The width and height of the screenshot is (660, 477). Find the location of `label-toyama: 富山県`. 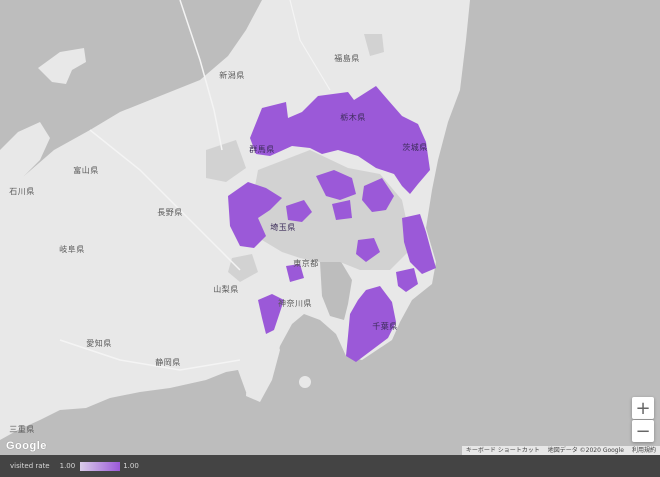

label-toyama: 富山県 is located at coordinates (86, 170).